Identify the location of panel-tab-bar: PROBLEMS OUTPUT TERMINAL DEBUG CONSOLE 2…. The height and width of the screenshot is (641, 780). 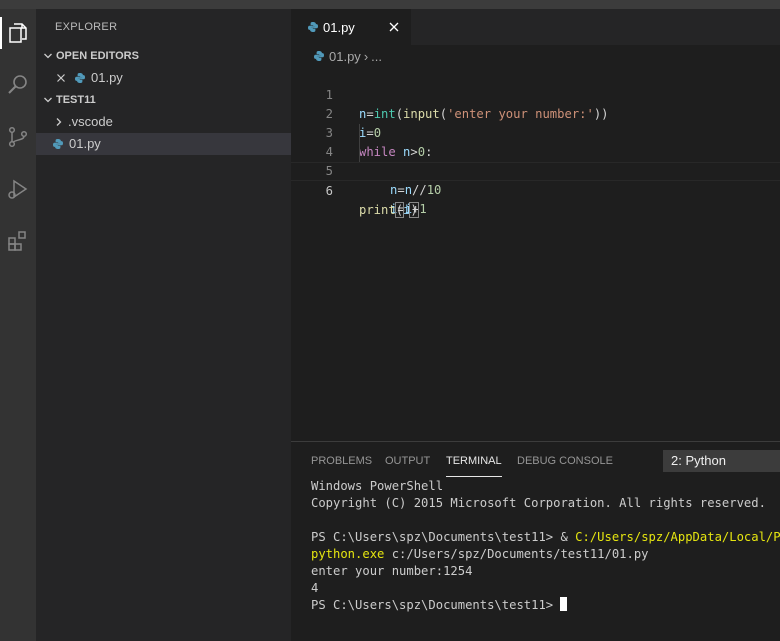
(535, 459).